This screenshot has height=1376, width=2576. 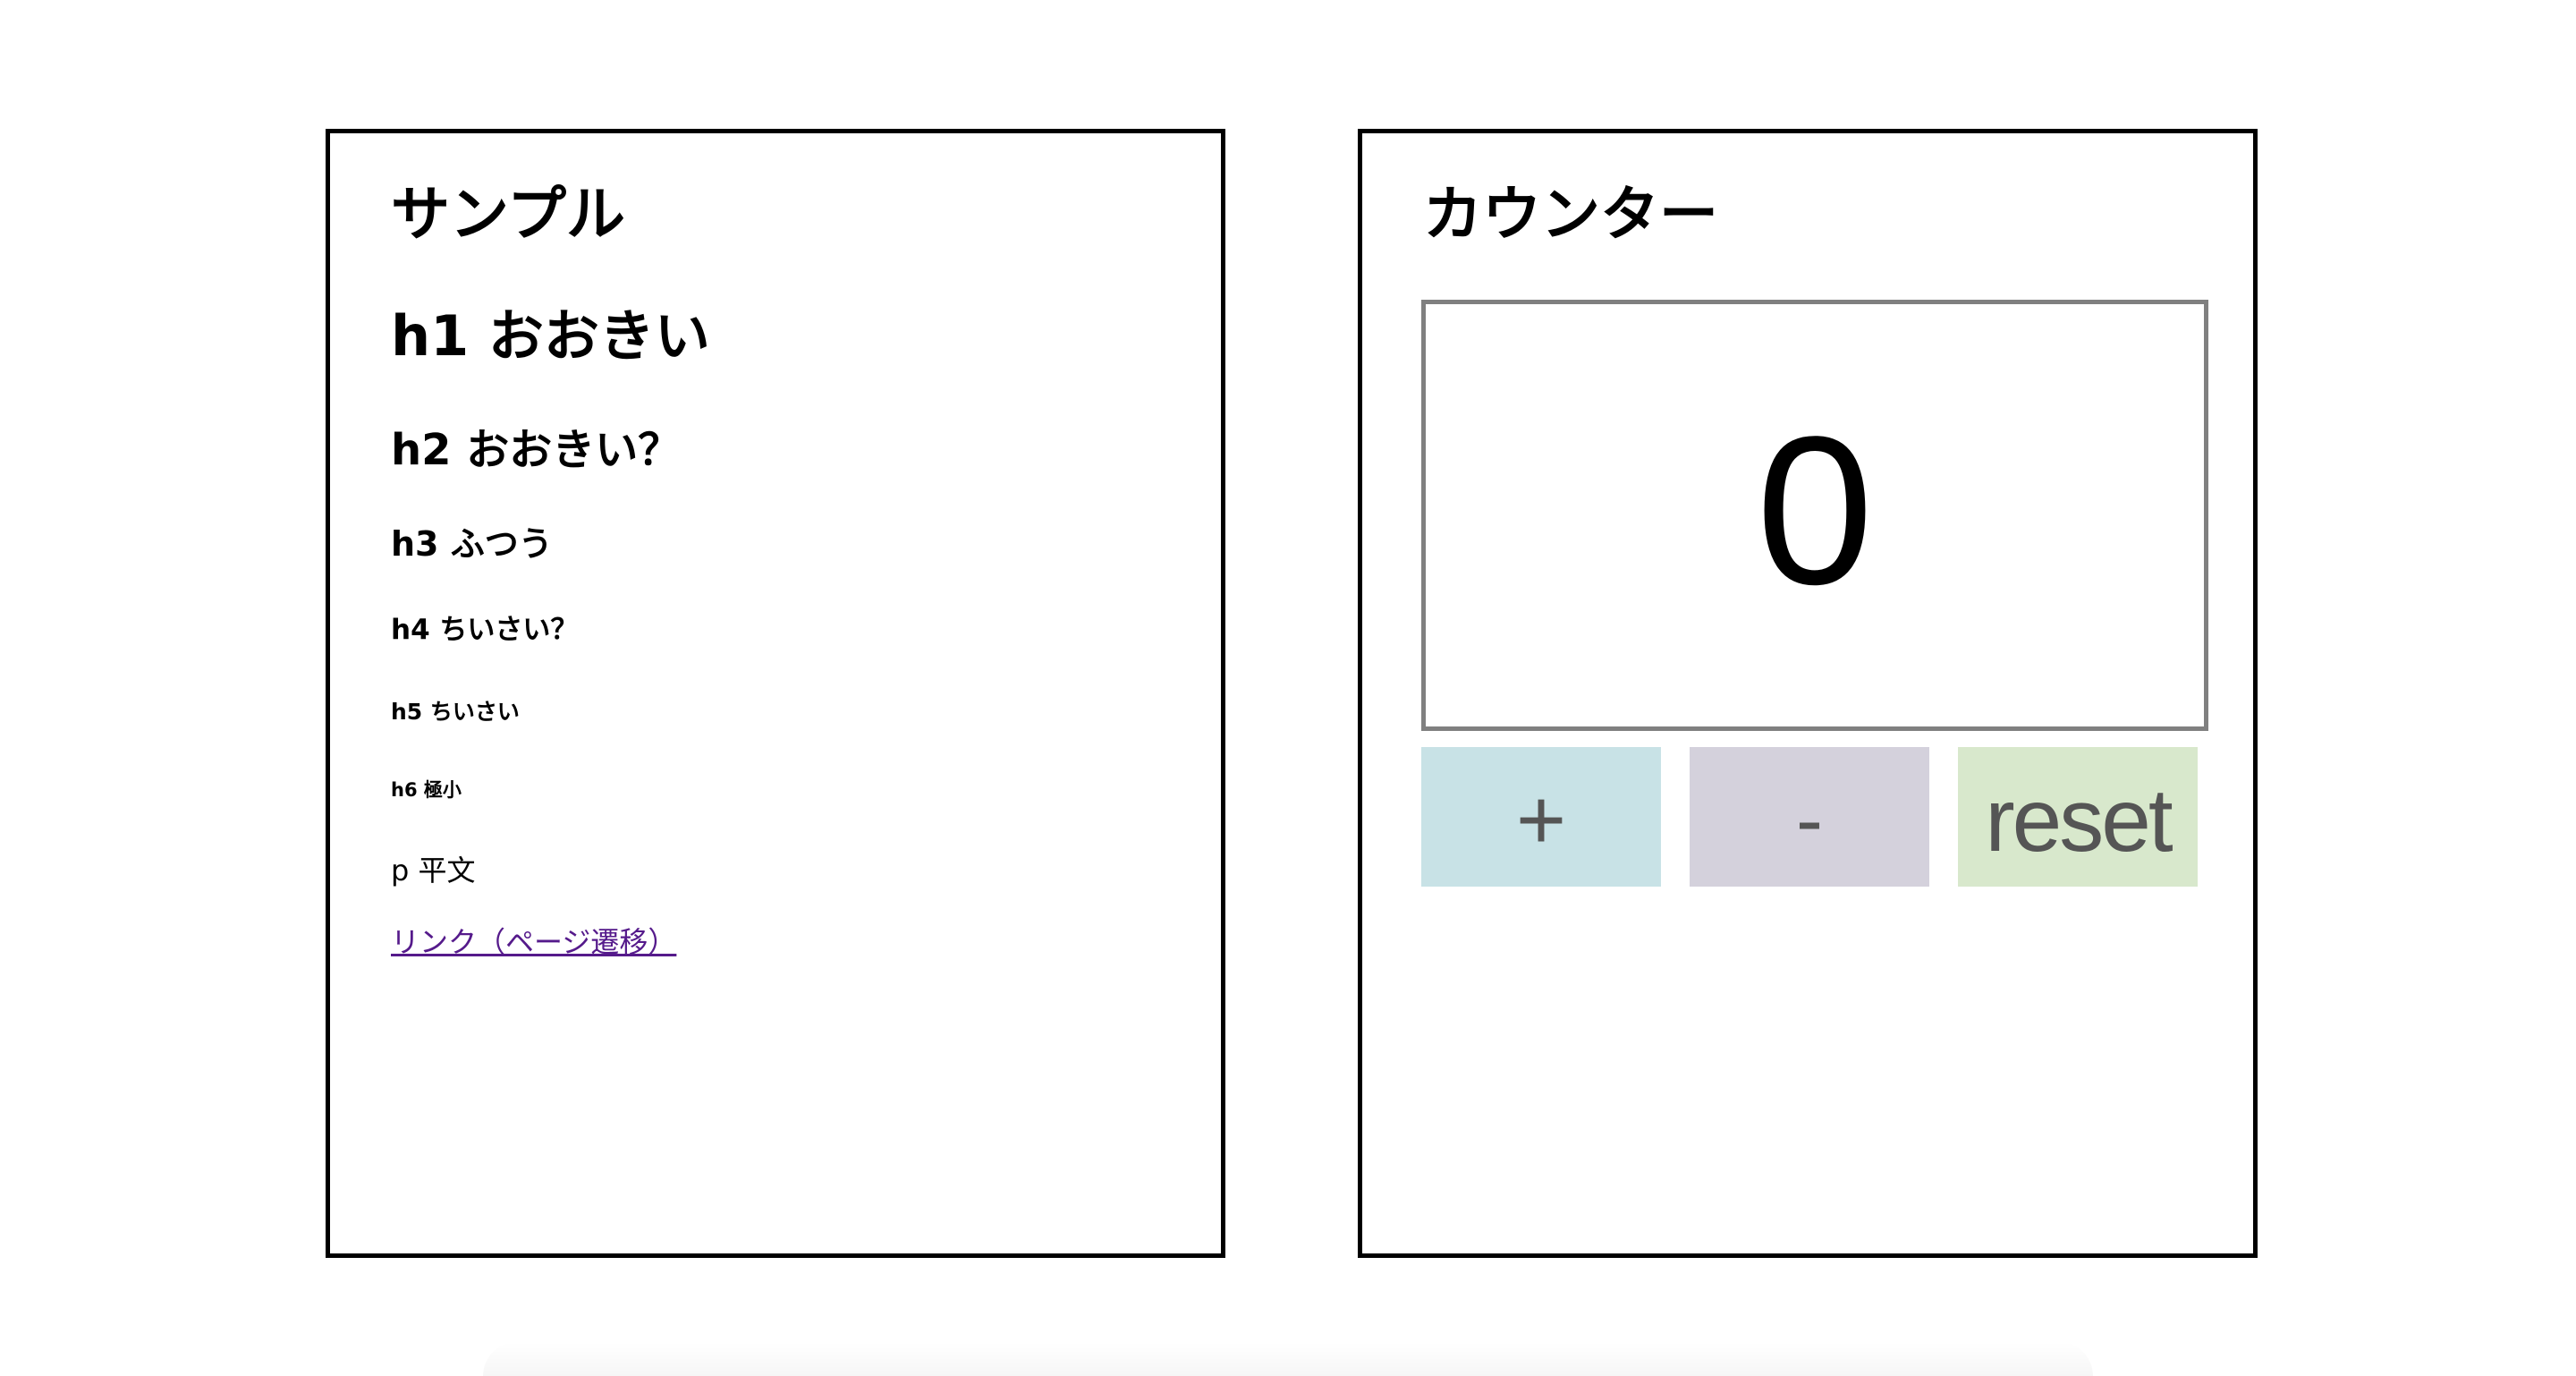 What do you see at coordinates (1809, 821) in the screenshot?
I see `decrement-button-label: -` at bounding box center [1809, 821].